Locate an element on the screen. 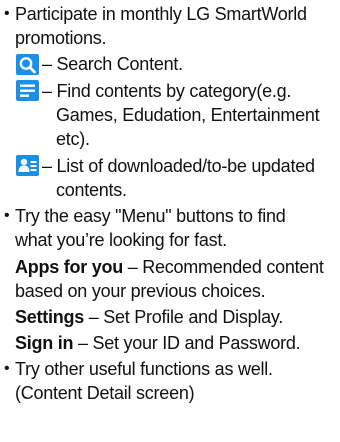  category-text-line-3: etc). is located at coordinates (73, 139).